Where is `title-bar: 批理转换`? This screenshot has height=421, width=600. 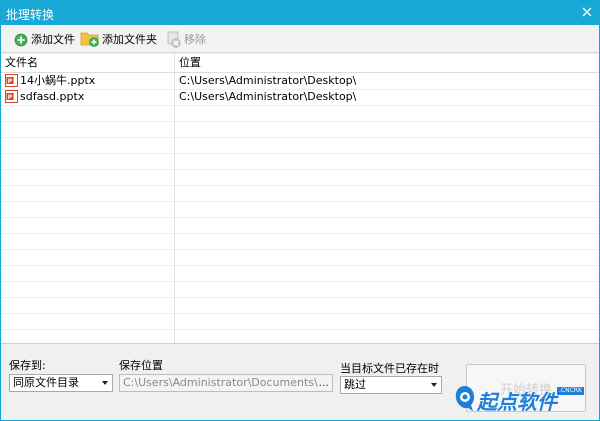 title-bar: 批理转换 is located at coordinates (300, 13).